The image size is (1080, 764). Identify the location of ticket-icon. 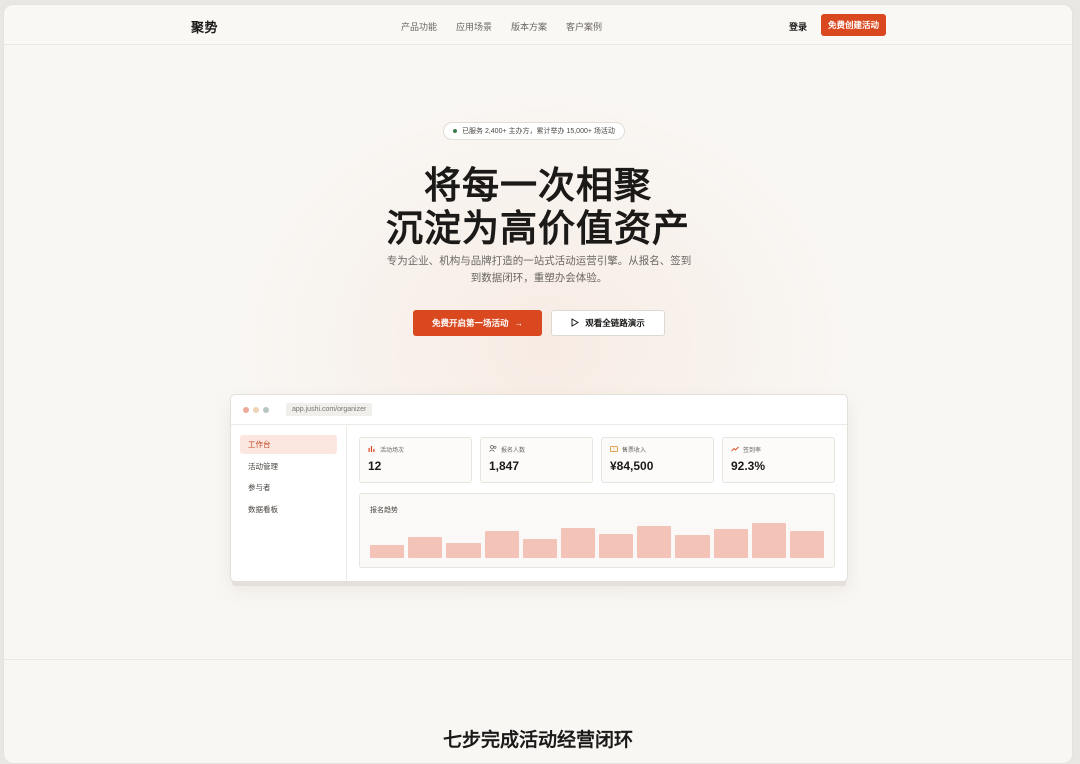
(614, 449).